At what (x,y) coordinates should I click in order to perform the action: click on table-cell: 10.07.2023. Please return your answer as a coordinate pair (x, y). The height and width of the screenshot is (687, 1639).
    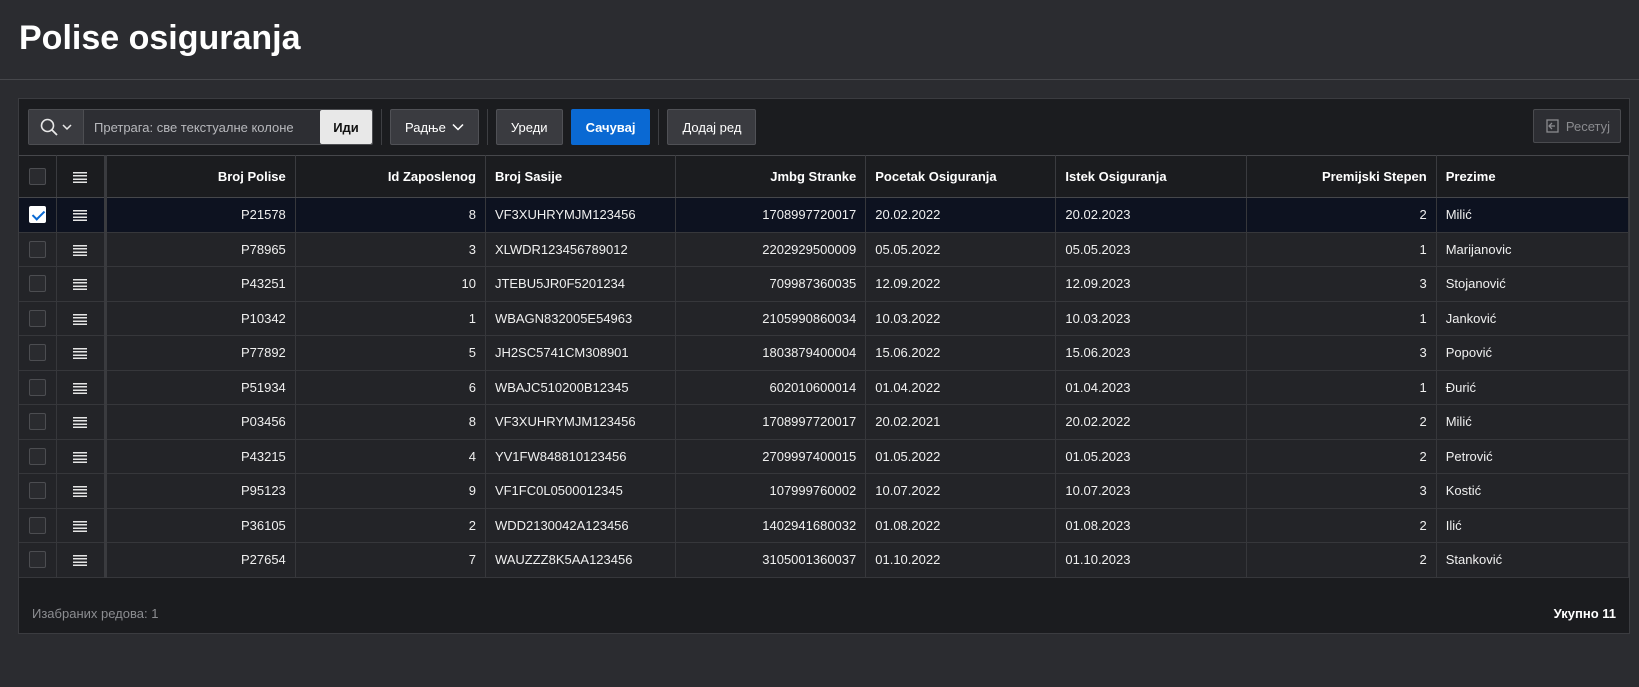
    Looking at the image, I should click on (1151, 491).